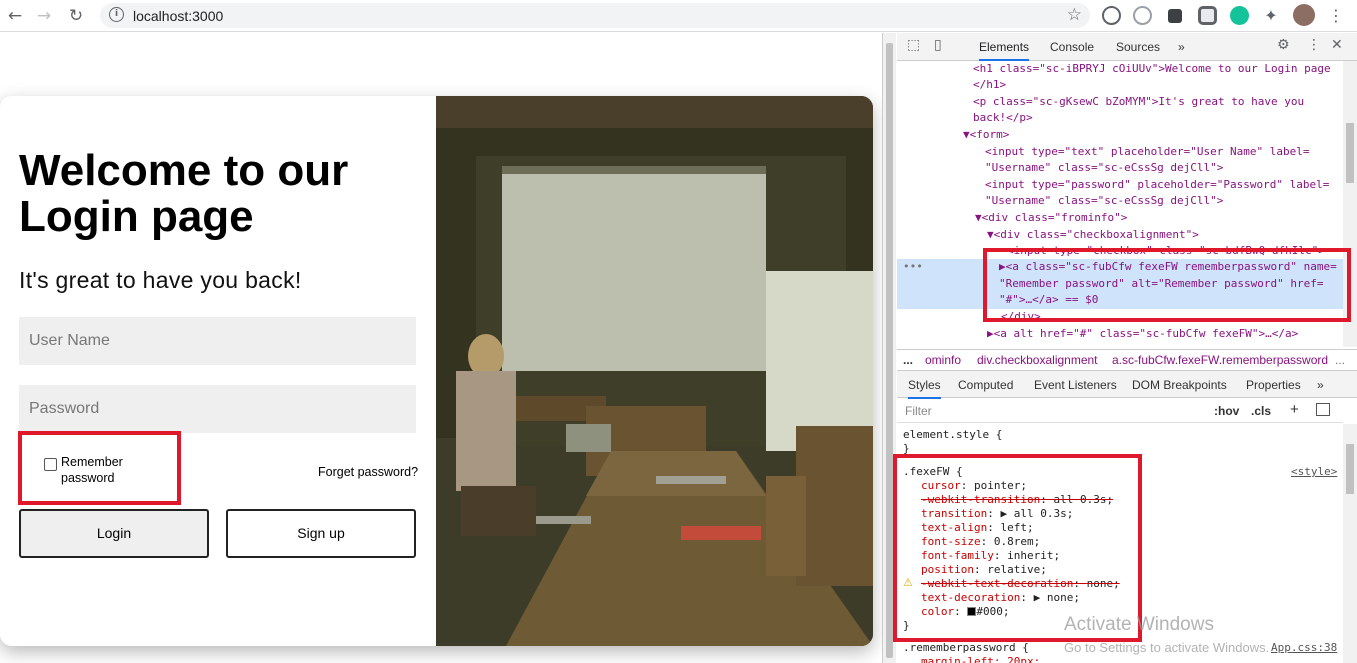  I want to click on dom-line: ▼<form>, so click(986, 135).